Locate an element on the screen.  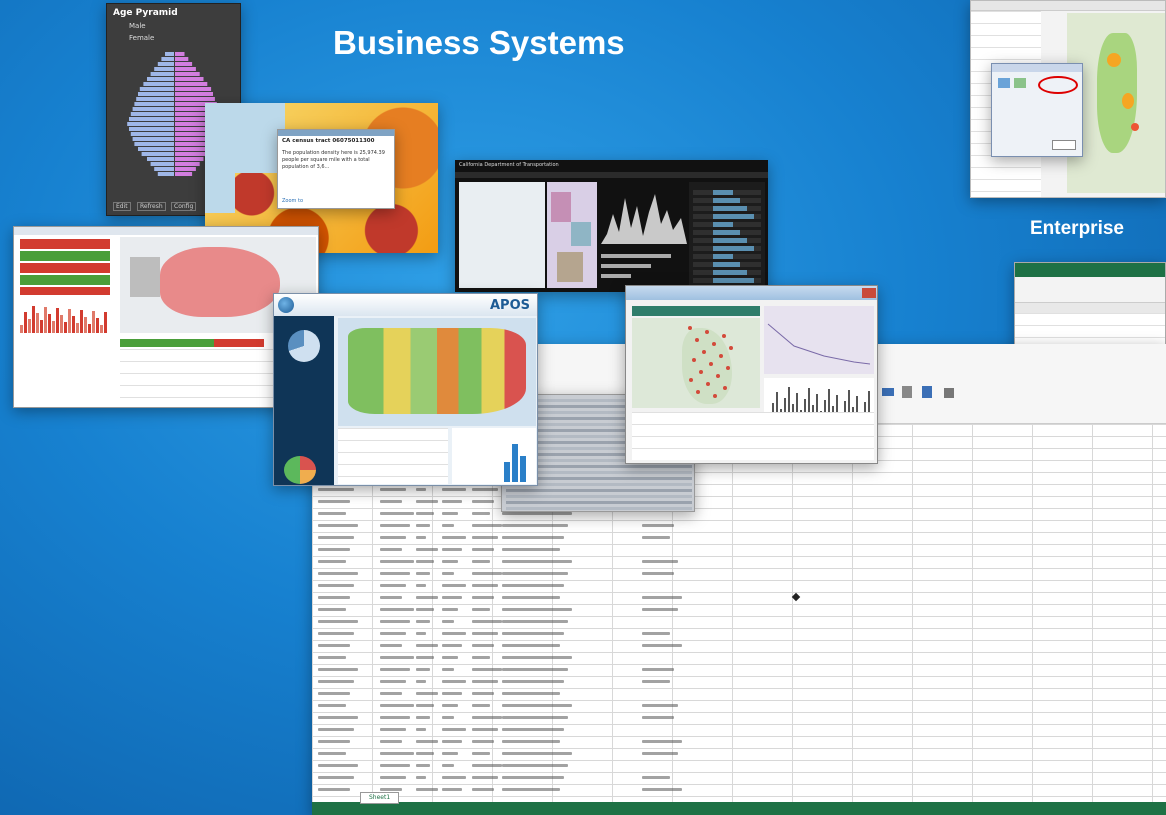
config-button: Config is located at coordinates (184, 206).